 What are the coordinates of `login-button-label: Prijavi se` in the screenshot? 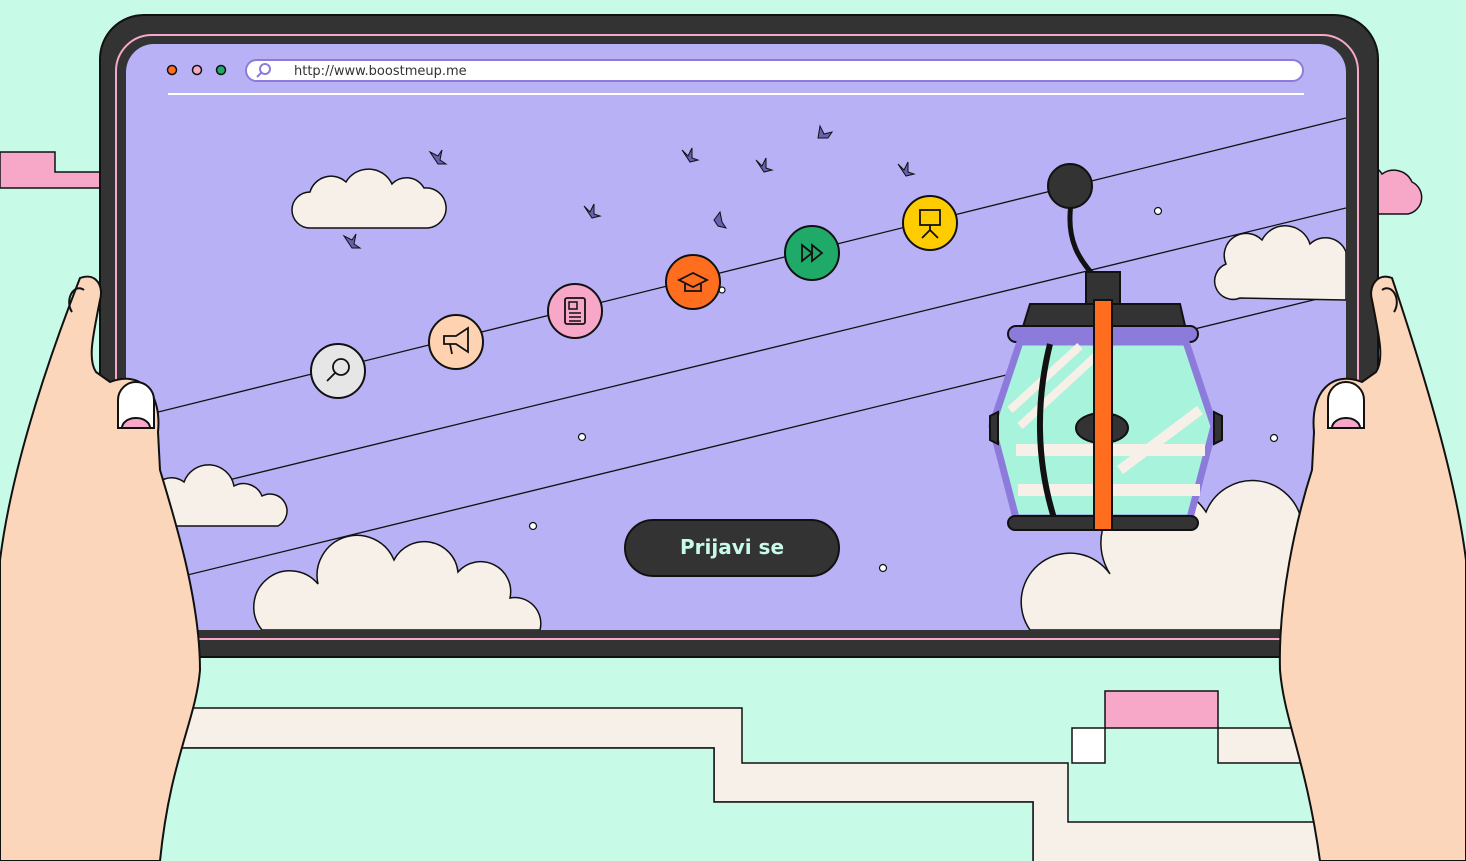 It's located at (732, 547).